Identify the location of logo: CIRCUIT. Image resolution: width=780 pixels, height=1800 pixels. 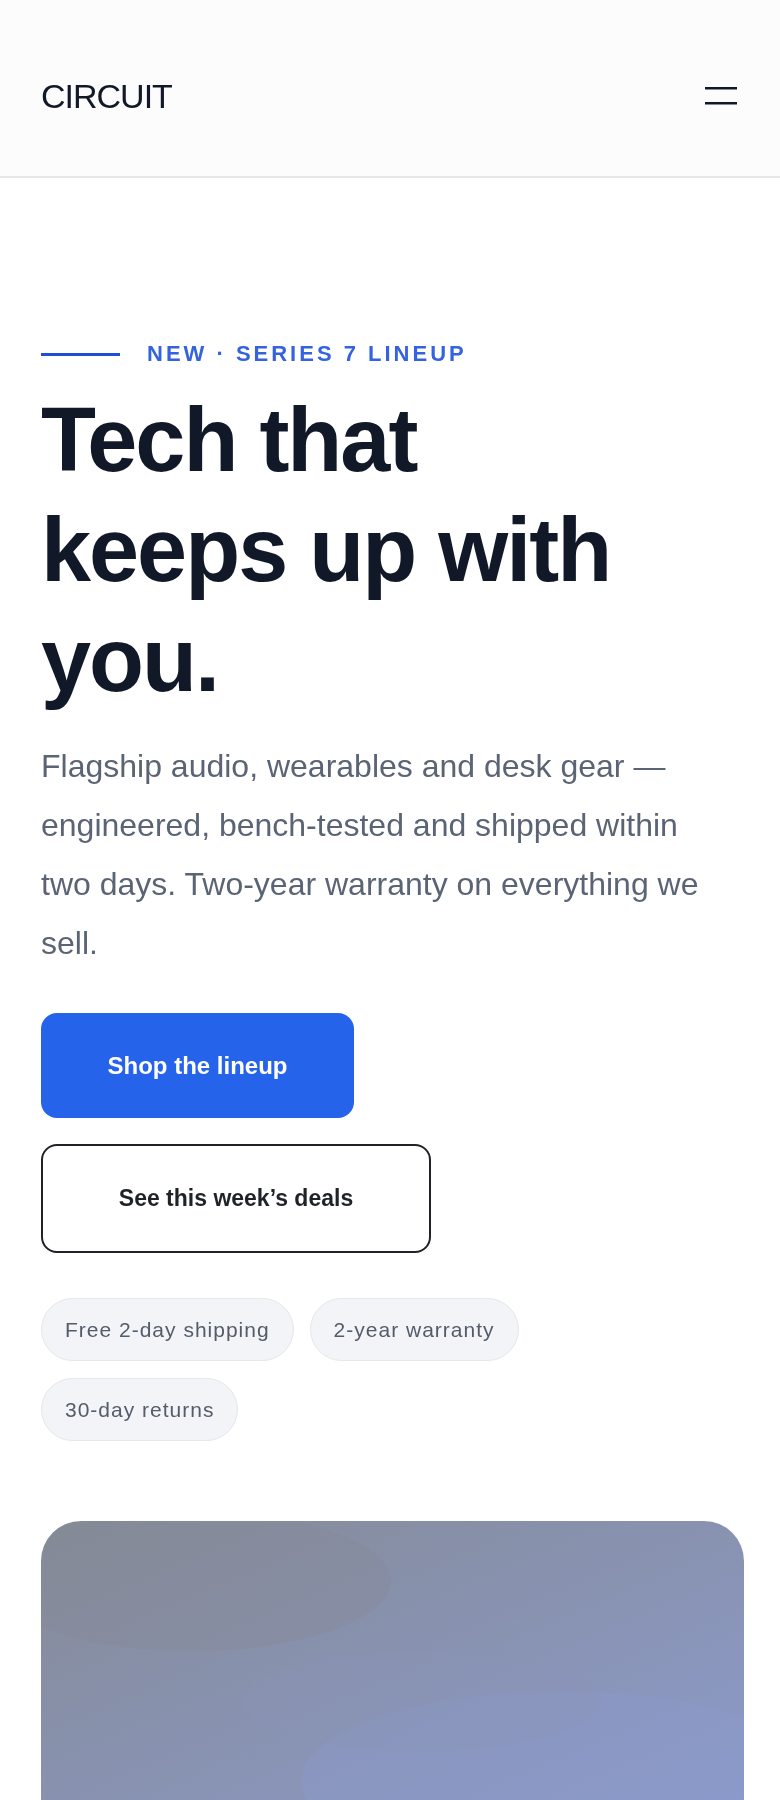
(106, 96).